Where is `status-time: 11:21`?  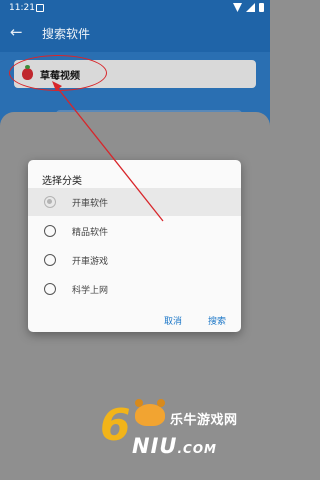 status-time: 11:21 is located at coordinates (22, 8).